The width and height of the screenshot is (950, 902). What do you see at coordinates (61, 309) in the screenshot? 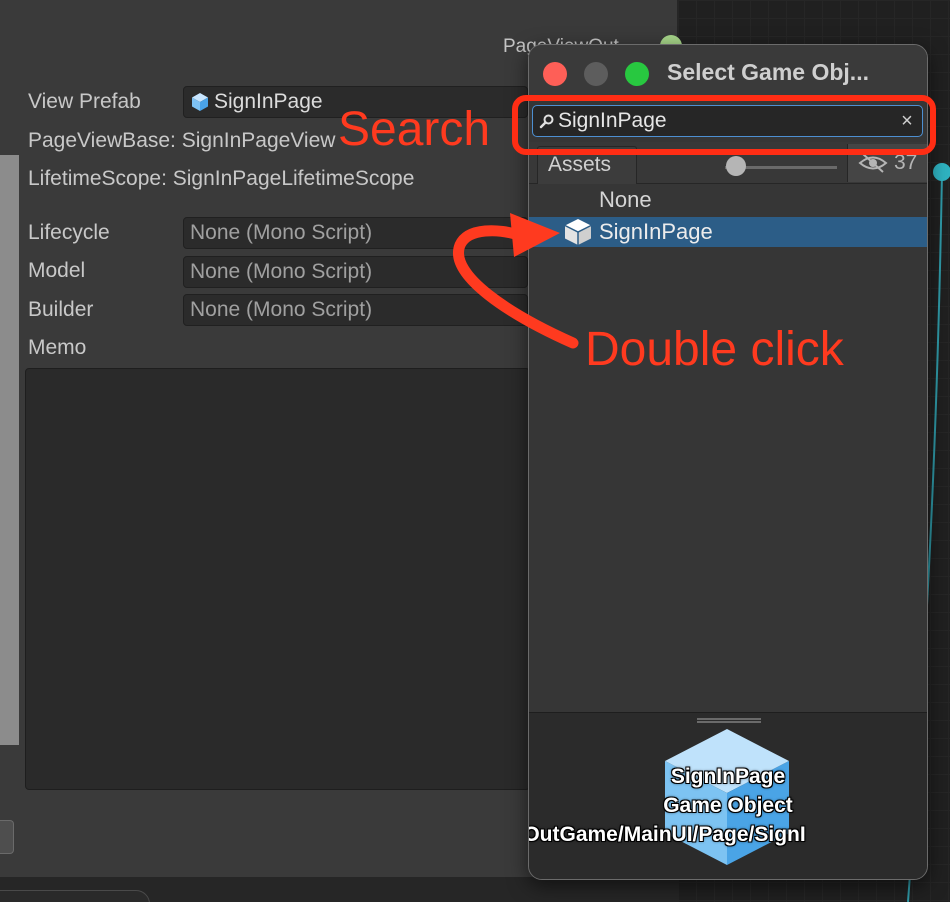
I see `builder-label: Builder` at bounding box center [61, 309].